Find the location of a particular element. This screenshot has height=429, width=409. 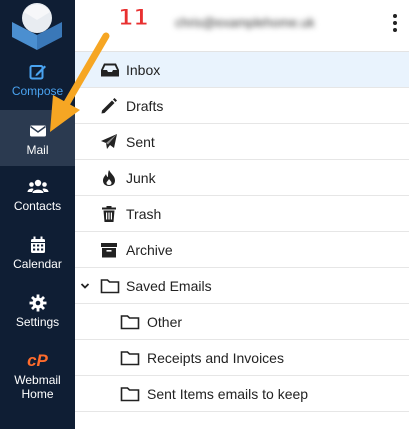

folder-label: Archive is located at coordinates (149, 250).